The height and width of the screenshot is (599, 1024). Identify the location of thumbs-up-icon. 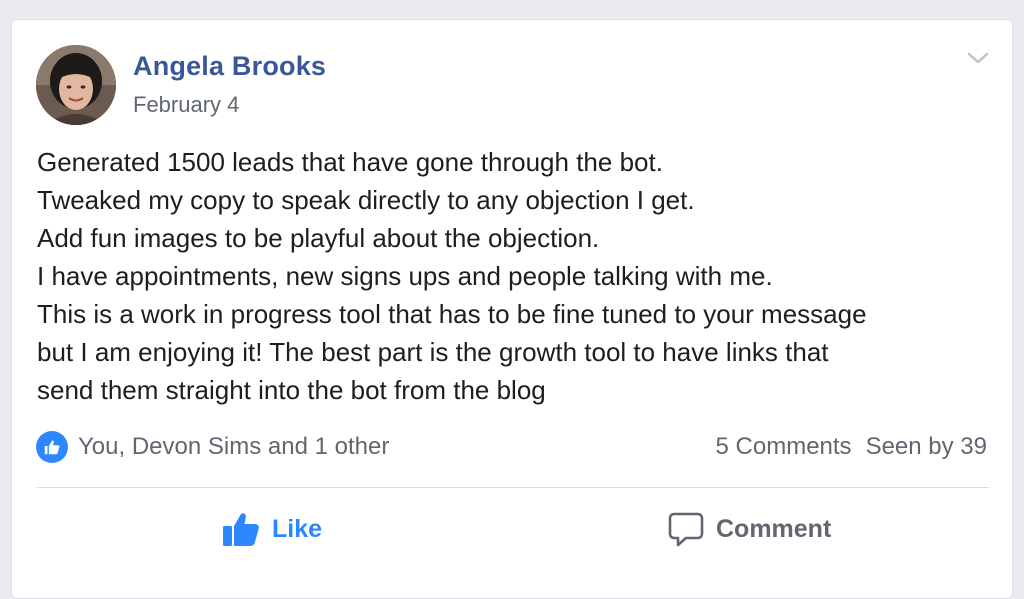
(241, 529).